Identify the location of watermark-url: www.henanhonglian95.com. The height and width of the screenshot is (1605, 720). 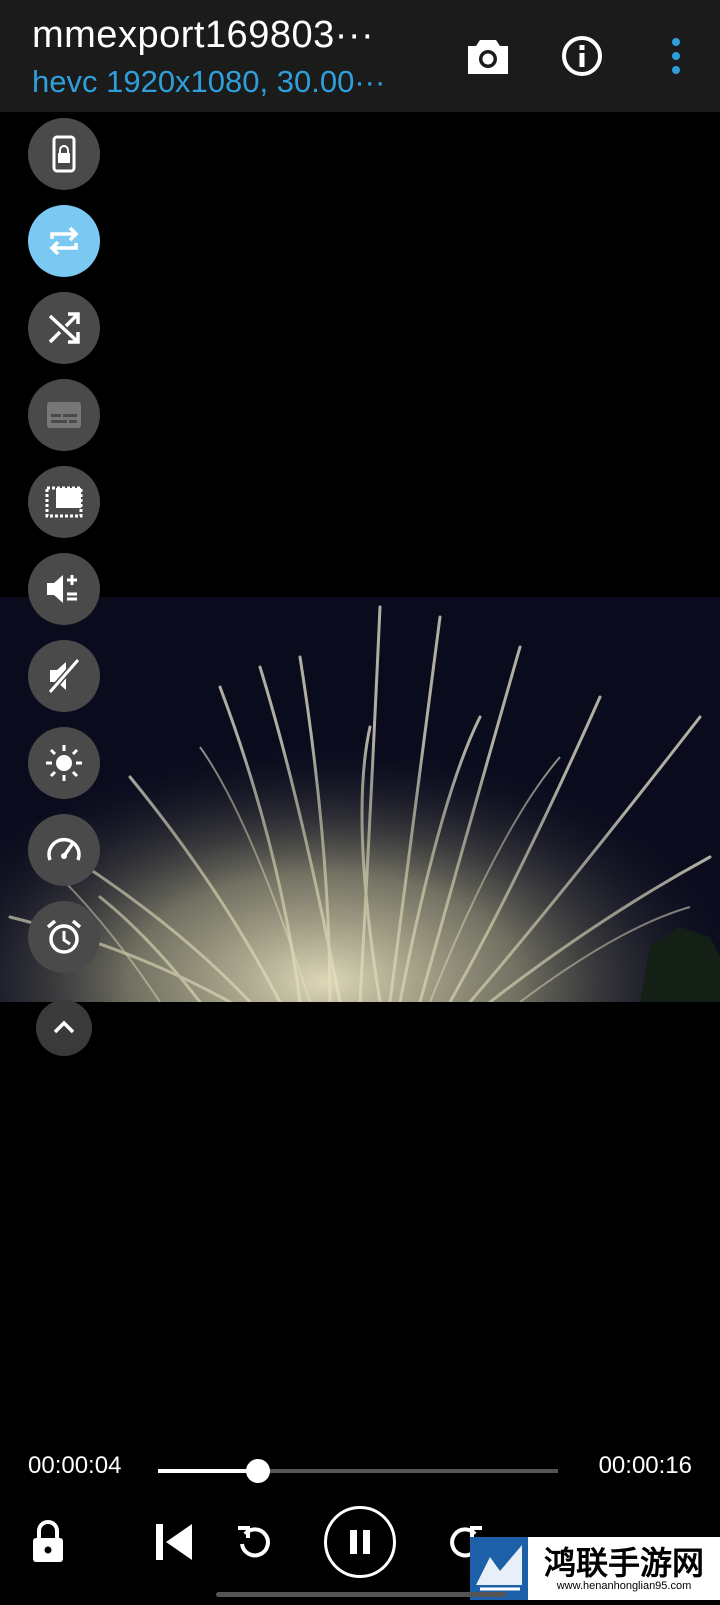
(624, 1585).